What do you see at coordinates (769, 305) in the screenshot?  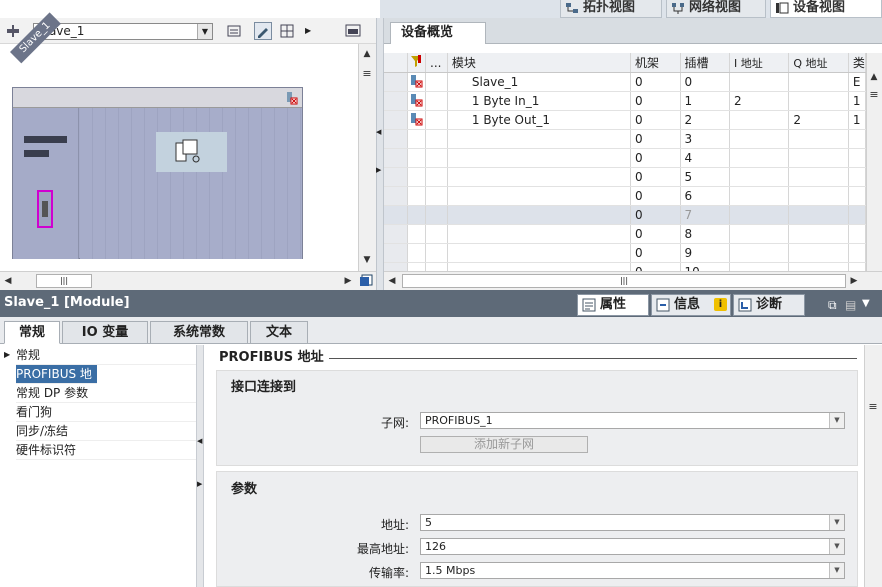 I see `tab-diagnostics: 诊断` at bounding box center [769, 305].